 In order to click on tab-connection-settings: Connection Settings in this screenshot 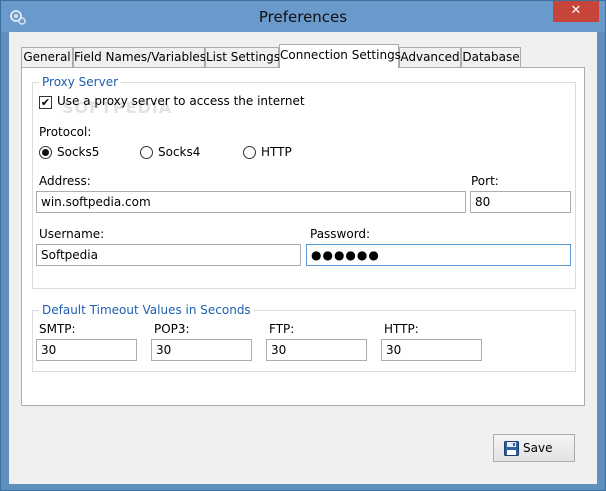, I will do `click(340, 56)`.